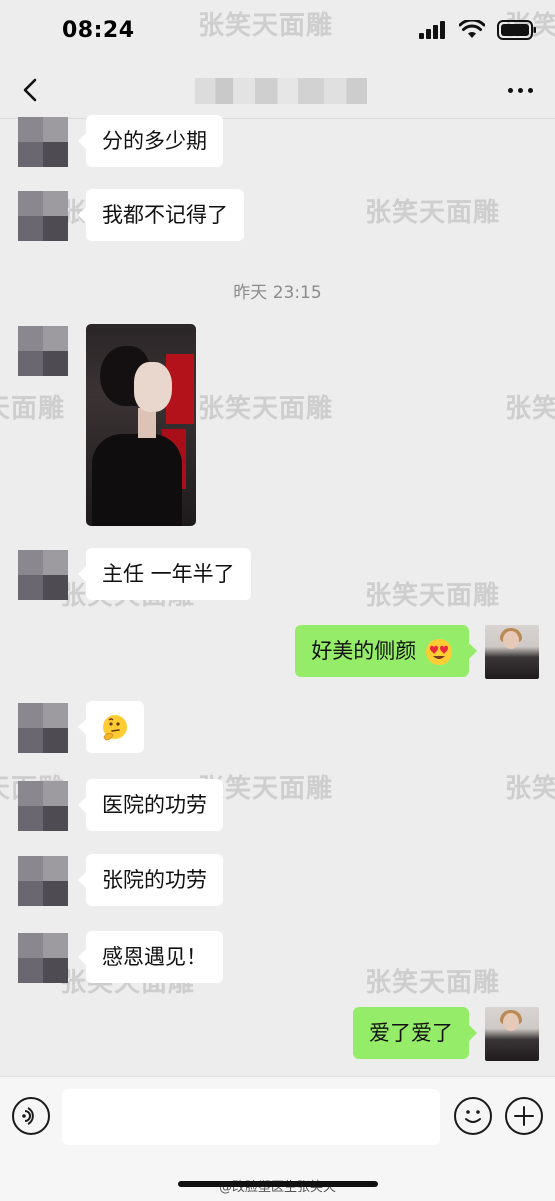 This screenshot has width=555, height=1201. Describe the element at coordinates (168, 574) in the screenshot. I see `message-text: 主任 一年半了` at that location.